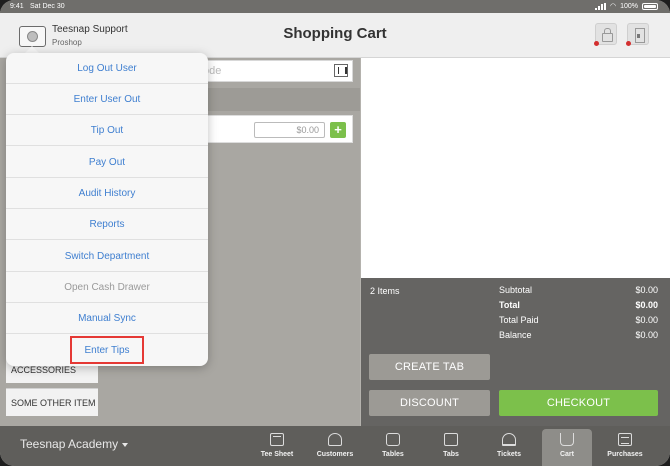  I want to click on menu-tip-out: Tip Out, so click(107, 130).